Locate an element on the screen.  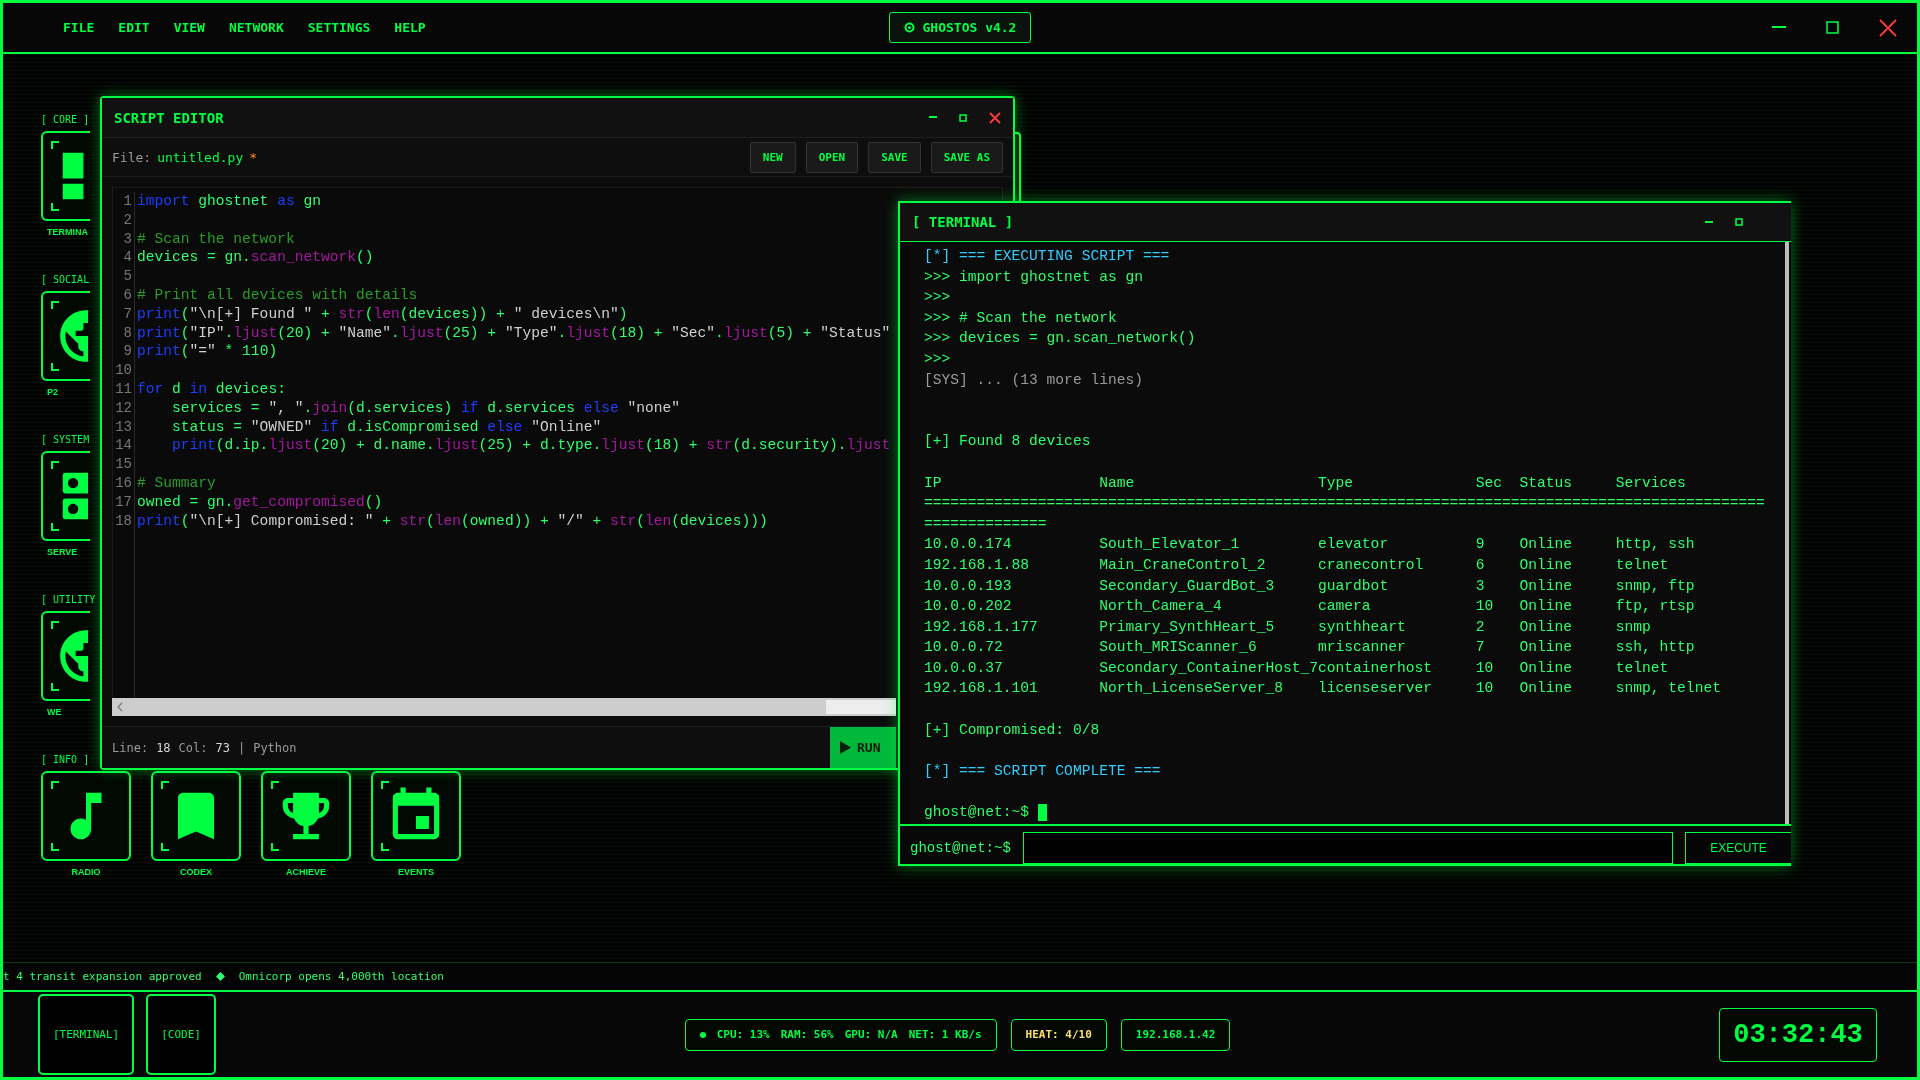
section-label: [ SYSTEM is located at coordinates (65, 440).